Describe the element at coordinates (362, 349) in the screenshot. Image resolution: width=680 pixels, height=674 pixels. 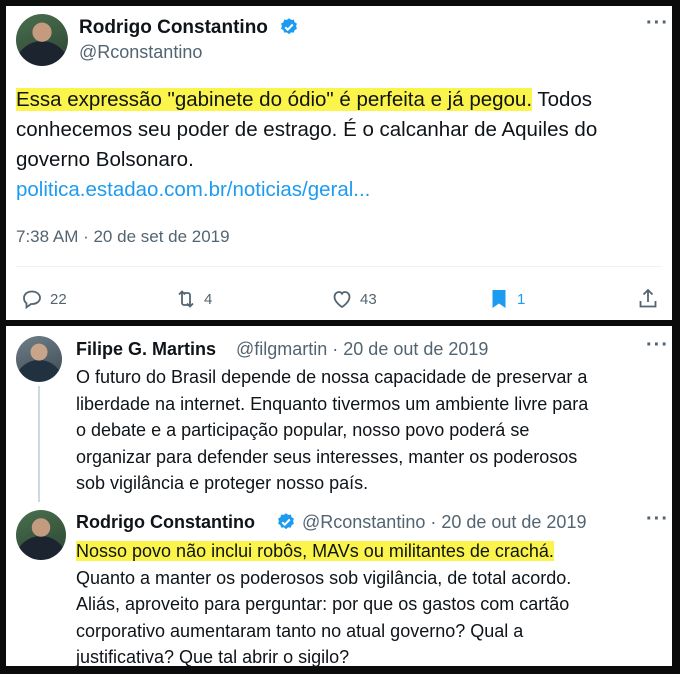
I see `author-handle-and-date: @filgmartin · 20 de out de 2019` at that location.